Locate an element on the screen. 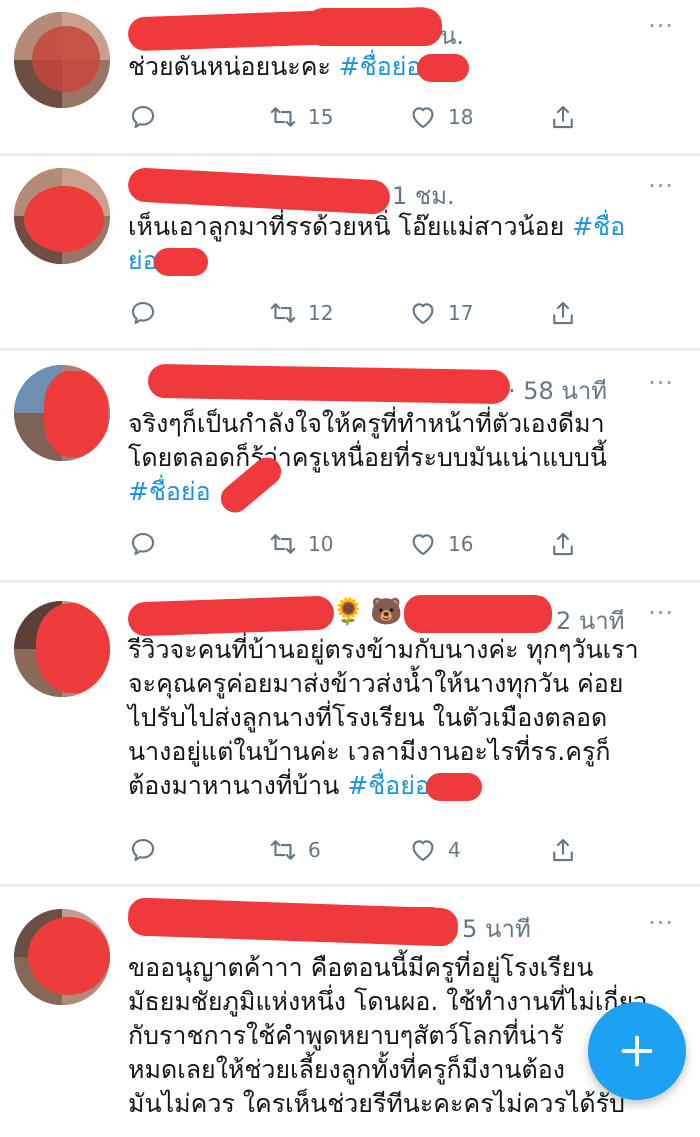  tweet-header: 🌻 🐻 2 นาที is located at coordinates (387, 616).